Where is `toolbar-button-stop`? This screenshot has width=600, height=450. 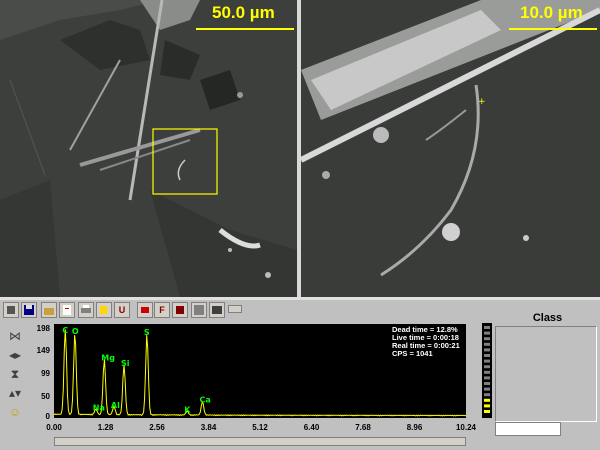
toolbar-button-stop is located at coordinates (180, 310).